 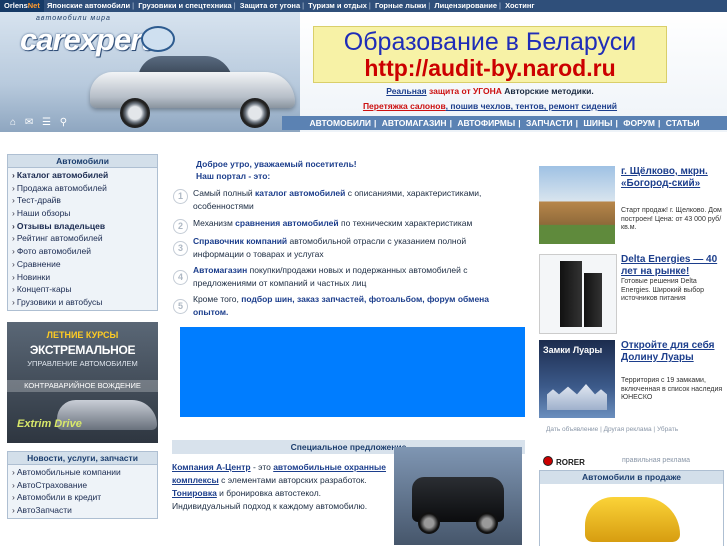 What do you see at coordinates (82, 472) in the screenshot?
I see `sidebar2-item-companies: › Автомобильные компании` at bounding box center [82, 472].